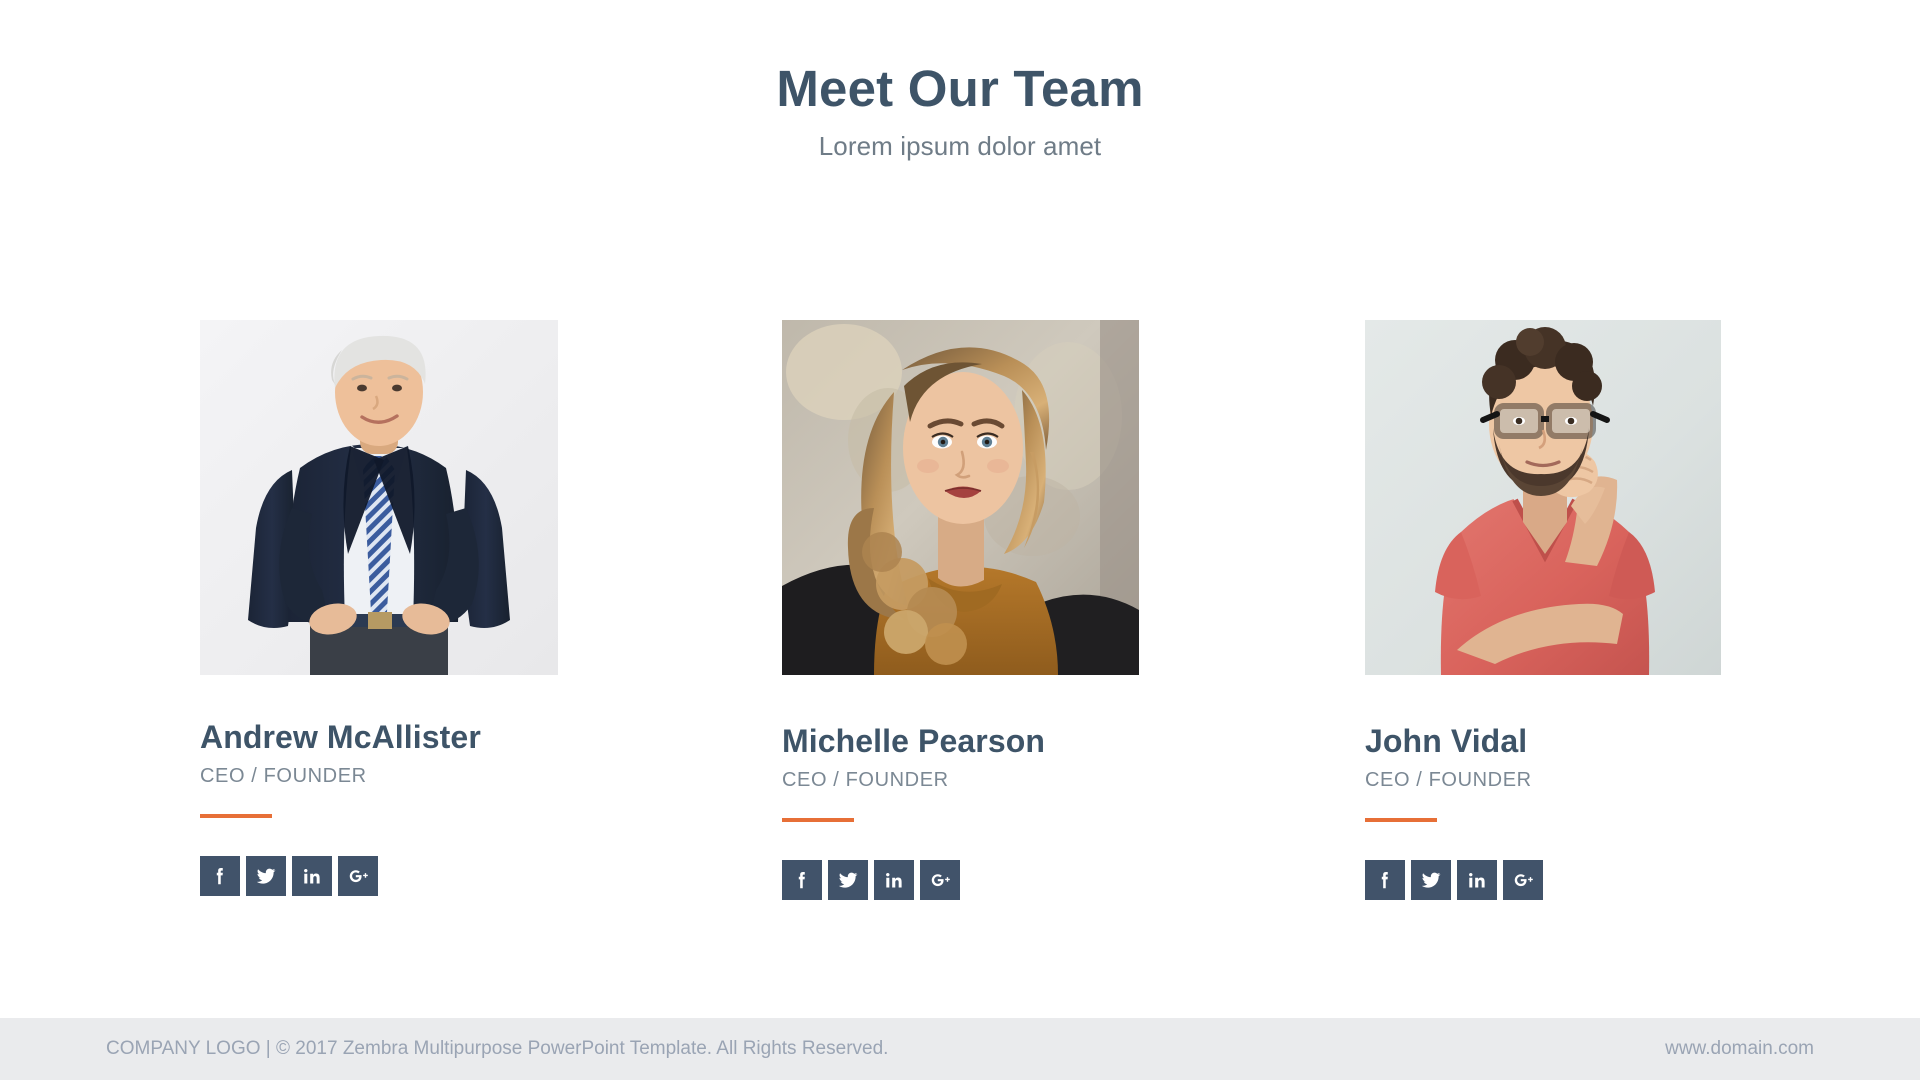 This screenshot has height=1080, width=1920. Describe the element at coordinates (960, 146) in the screenshot. I see `page-subtitle: Lorem ipsum dolor amet` at that location.